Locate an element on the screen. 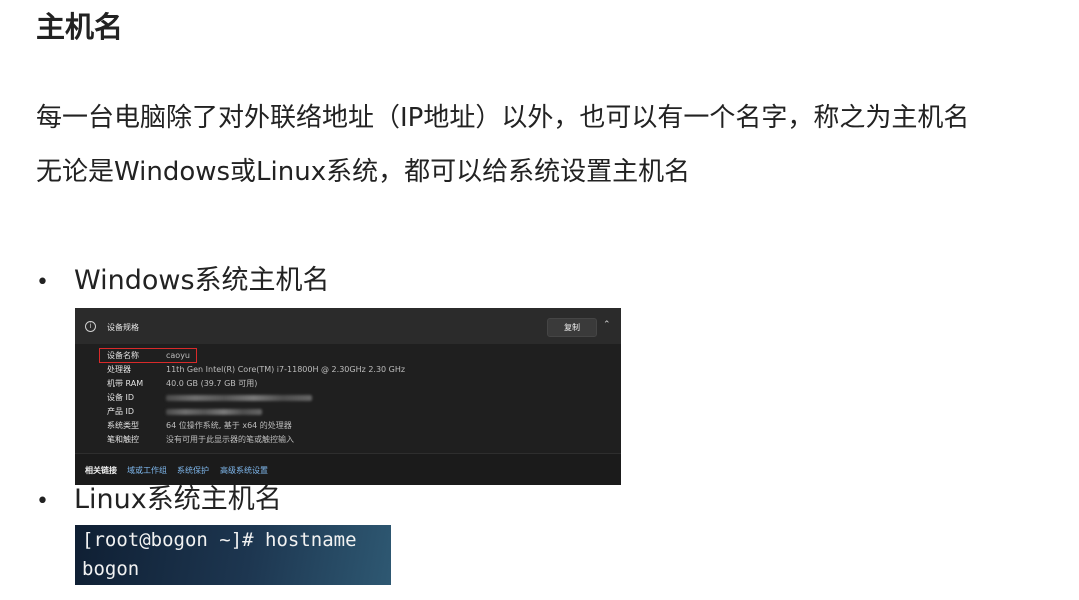 The image size is (1079, 600). spec-value-ram: 40.0 GB (39.7 GB 可用) is located at coordinates (212, 383).